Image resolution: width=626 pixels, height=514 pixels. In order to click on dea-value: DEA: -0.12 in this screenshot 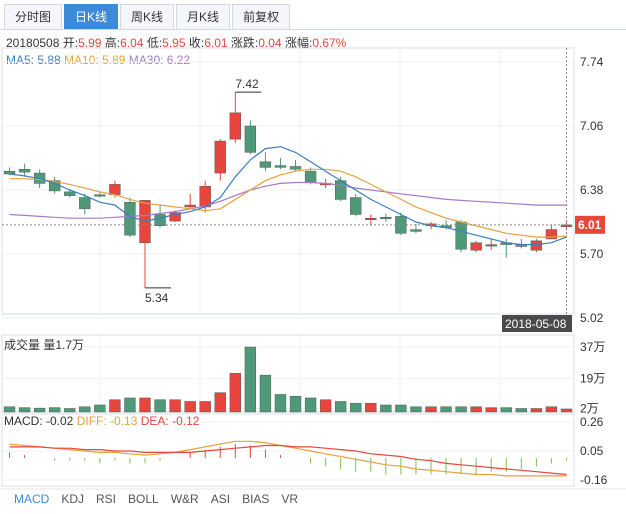, I will do `click(170, 421)`.